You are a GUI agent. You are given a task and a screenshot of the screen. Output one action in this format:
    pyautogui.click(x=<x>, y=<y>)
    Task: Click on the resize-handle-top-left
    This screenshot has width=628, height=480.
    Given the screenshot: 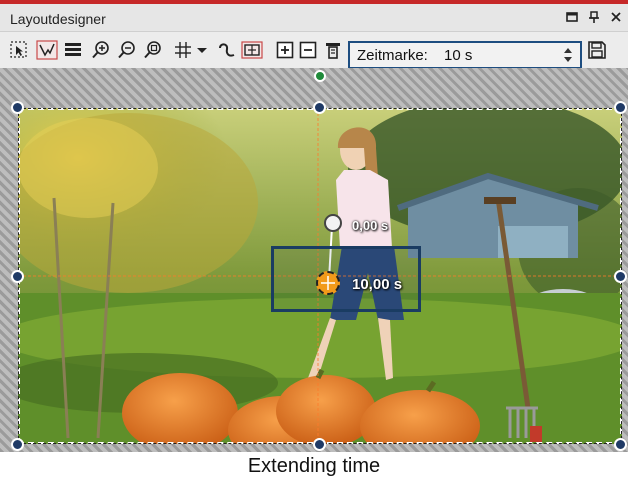 What is the action you would take?
    pyautogui.click(x=17, y=107)
    